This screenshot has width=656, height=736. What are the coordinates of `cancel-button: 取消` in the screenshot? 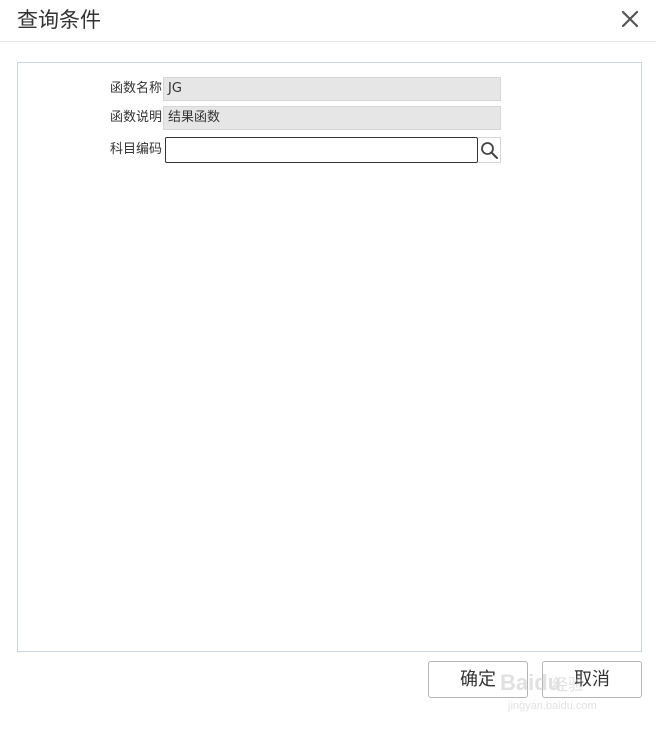 It's located at (592, 679).